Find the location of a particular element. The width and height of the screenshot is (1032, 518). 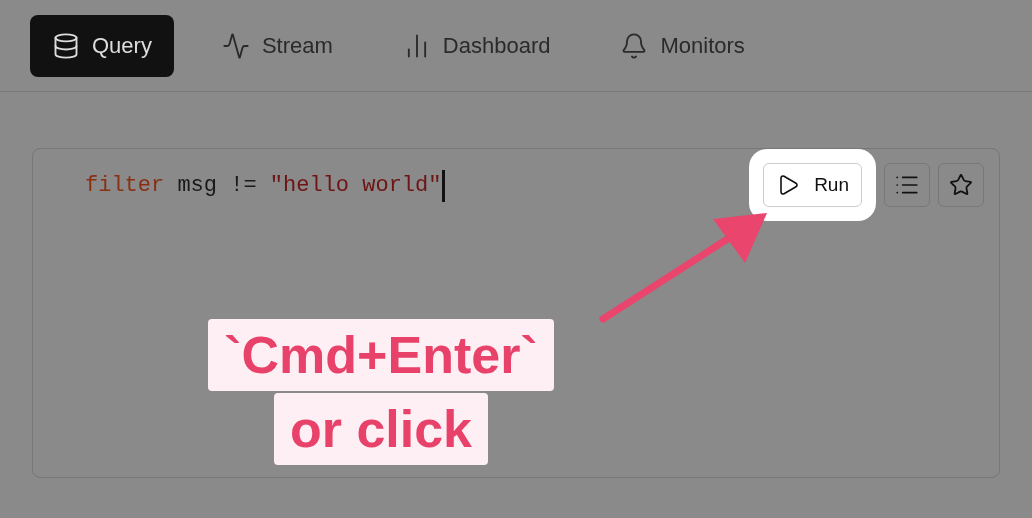

annotation-text: or click is located at coordinates (381, 429).